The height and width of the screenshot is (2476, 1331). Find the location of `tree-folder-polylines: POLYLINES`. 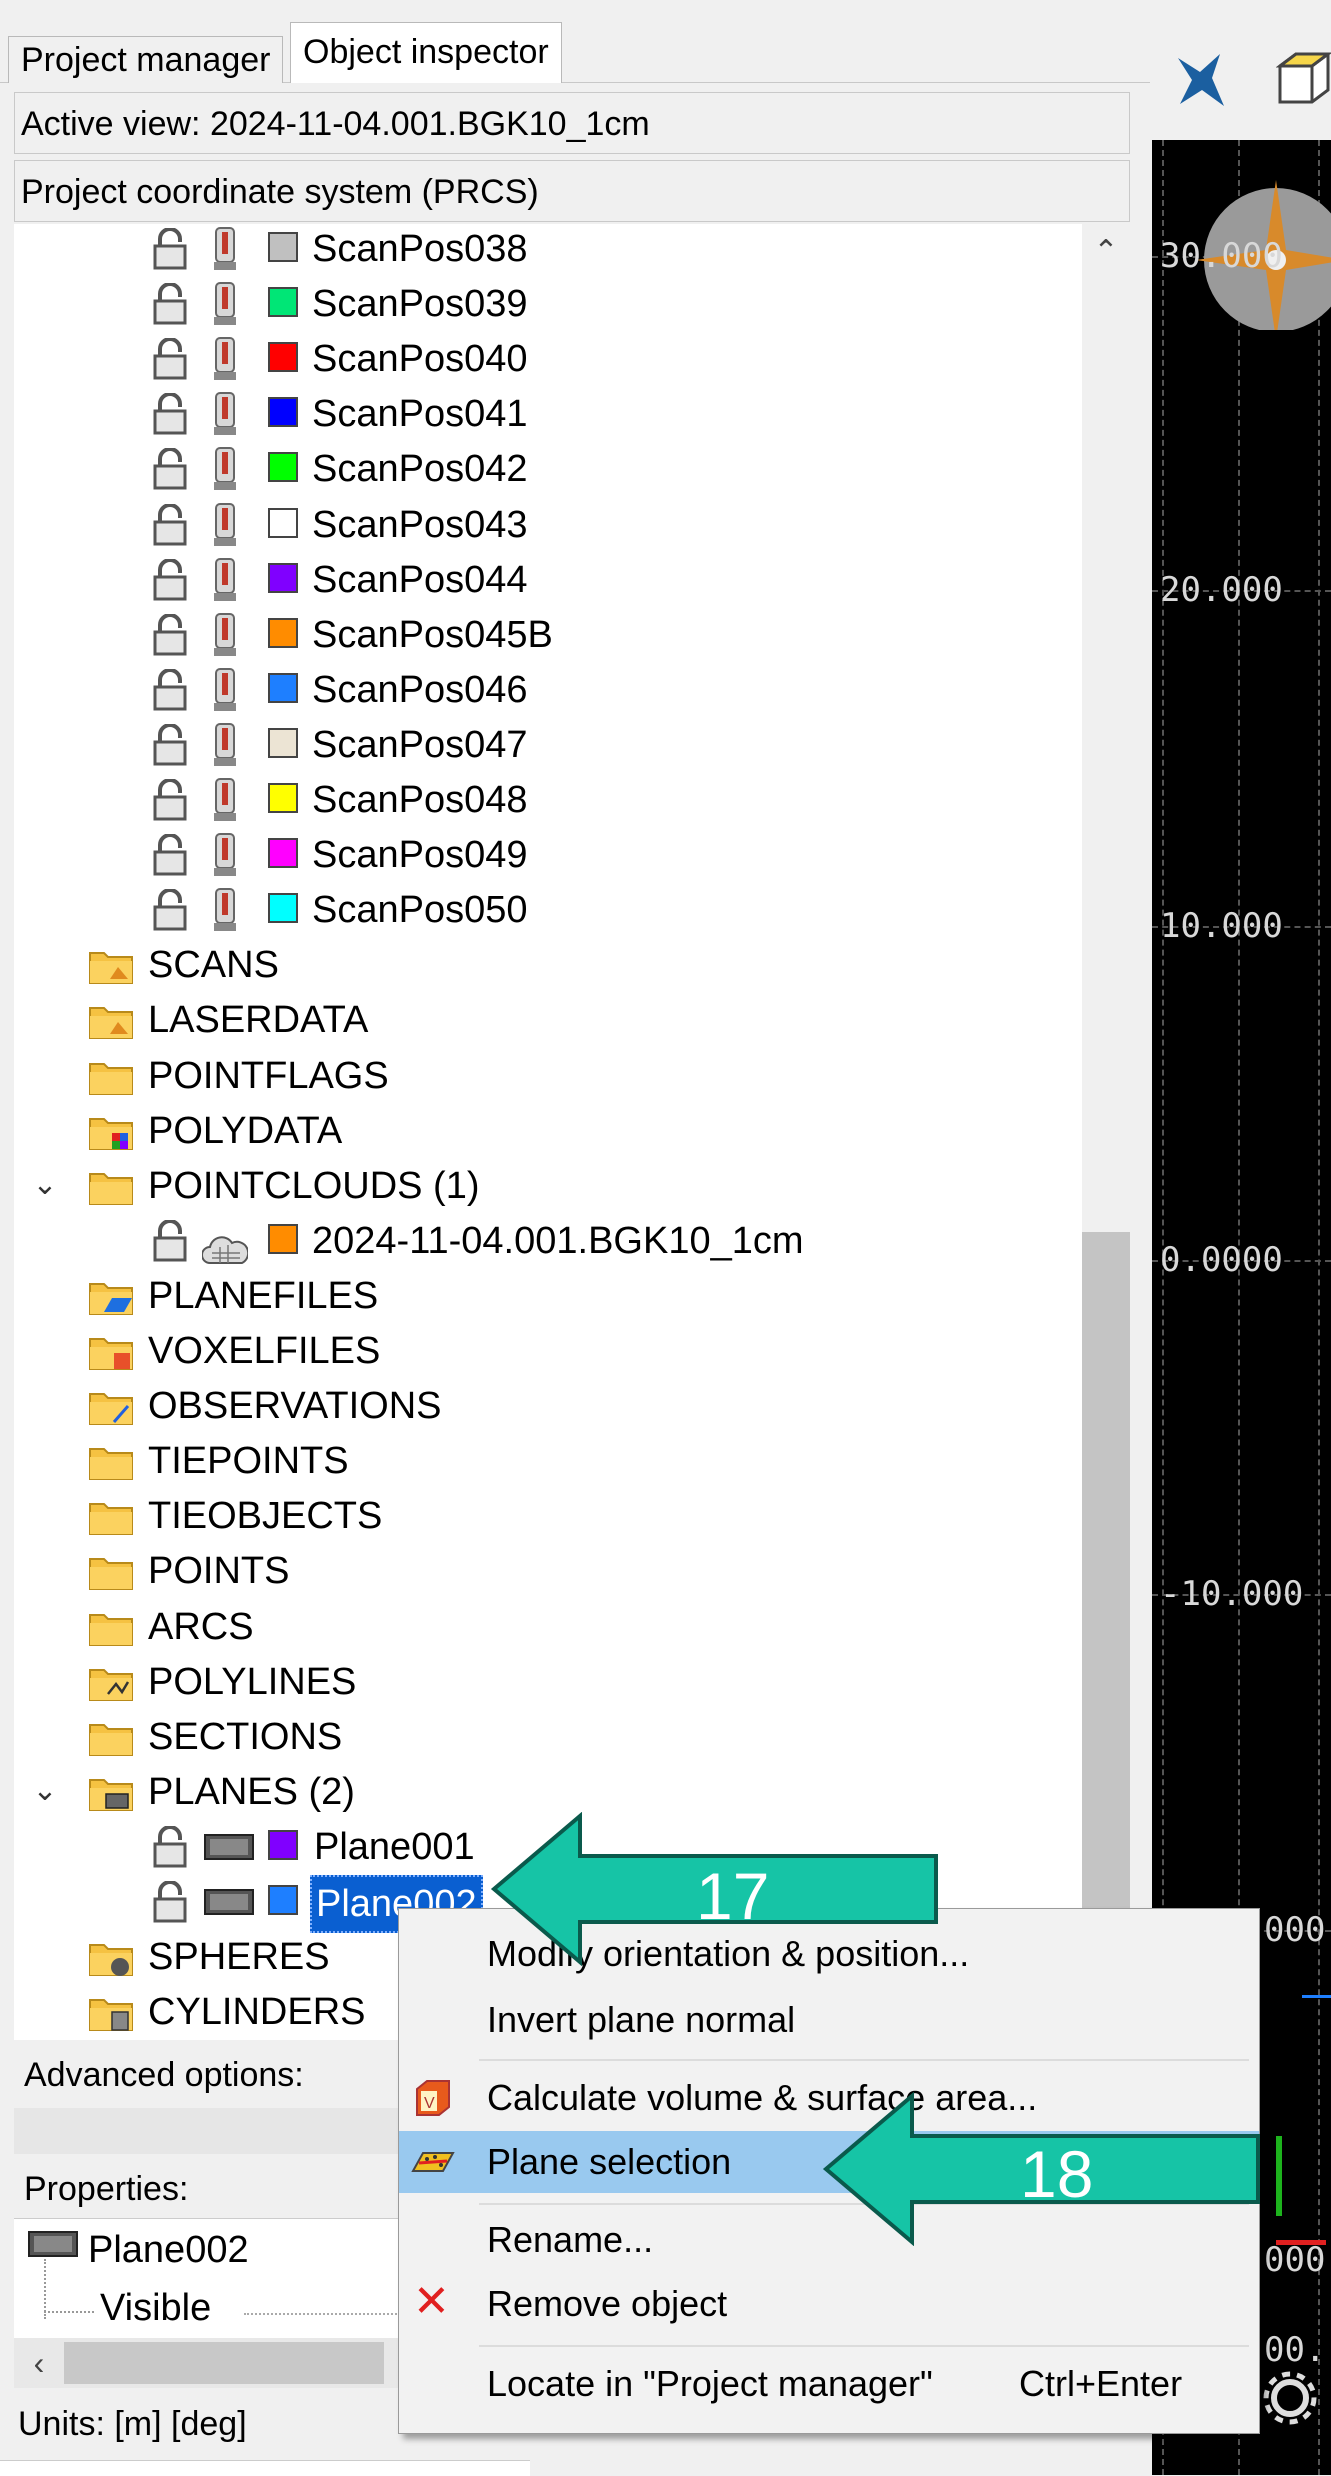

tree-folder-polylines: POLYLINES is located at coordinates (548, 1682).